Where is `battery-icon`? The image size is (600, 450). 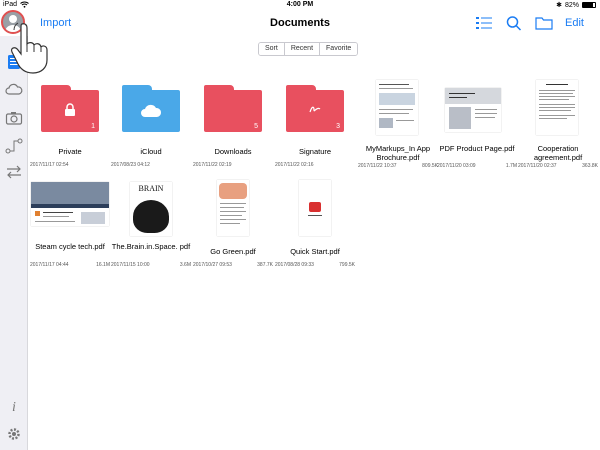 battery-icon is located at coordinates (589, 5).